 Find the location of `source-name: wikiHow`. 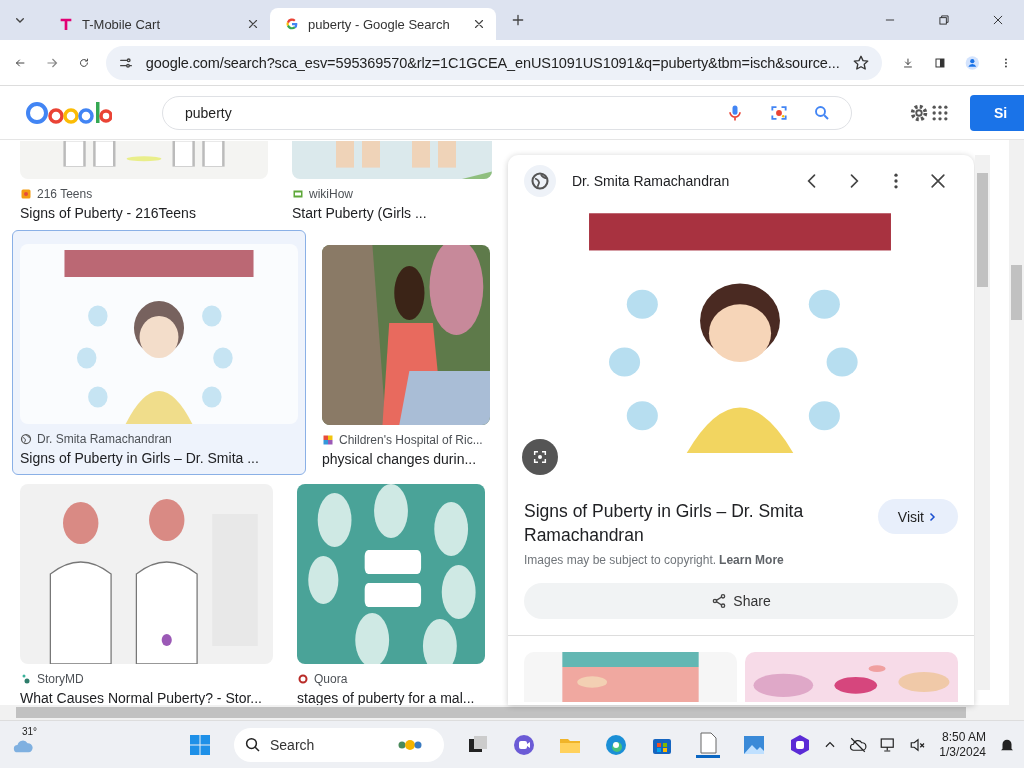

source-name: wikiHow is located at coordinates (331, 194).